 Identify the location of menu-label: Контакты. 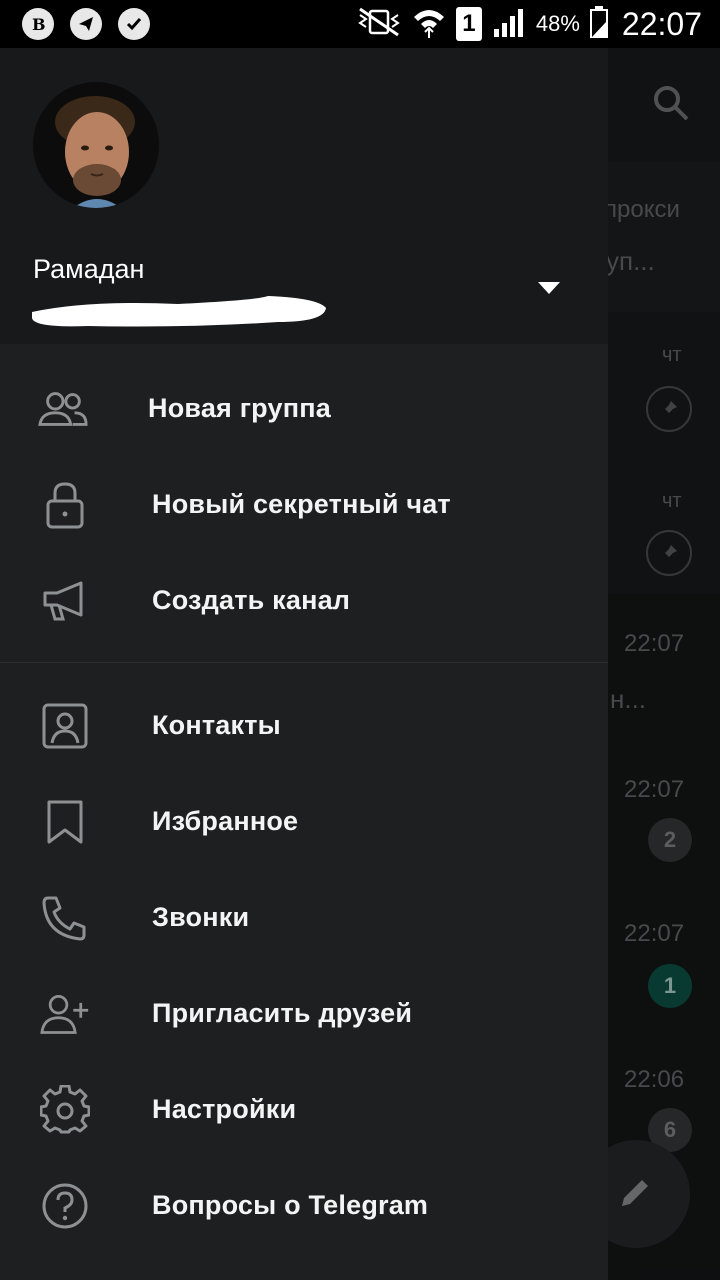
(216, 724).